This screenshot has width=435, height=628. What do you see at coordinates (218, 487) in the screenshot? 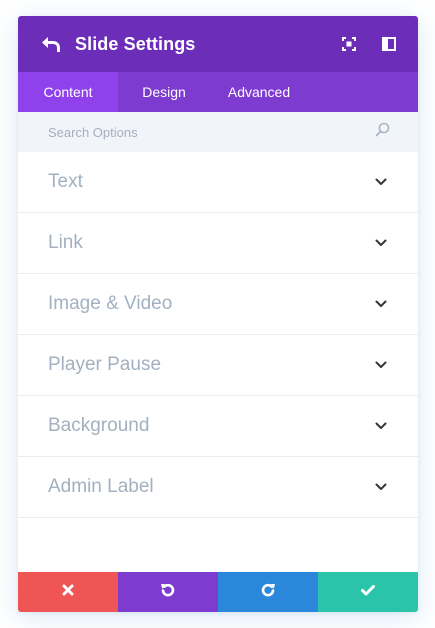
I see `option-toggle-admin-label: Admin Label` at bounding box center [218, 487].